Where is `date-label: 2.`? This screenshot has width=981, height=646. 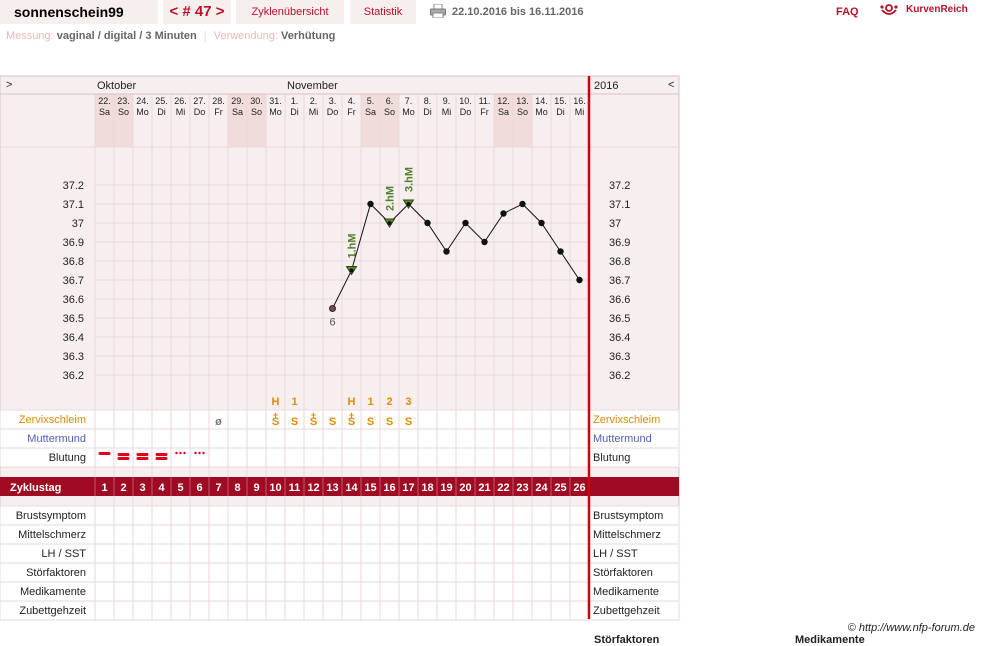
date-label: 2. is located at coordinates (314, 101).